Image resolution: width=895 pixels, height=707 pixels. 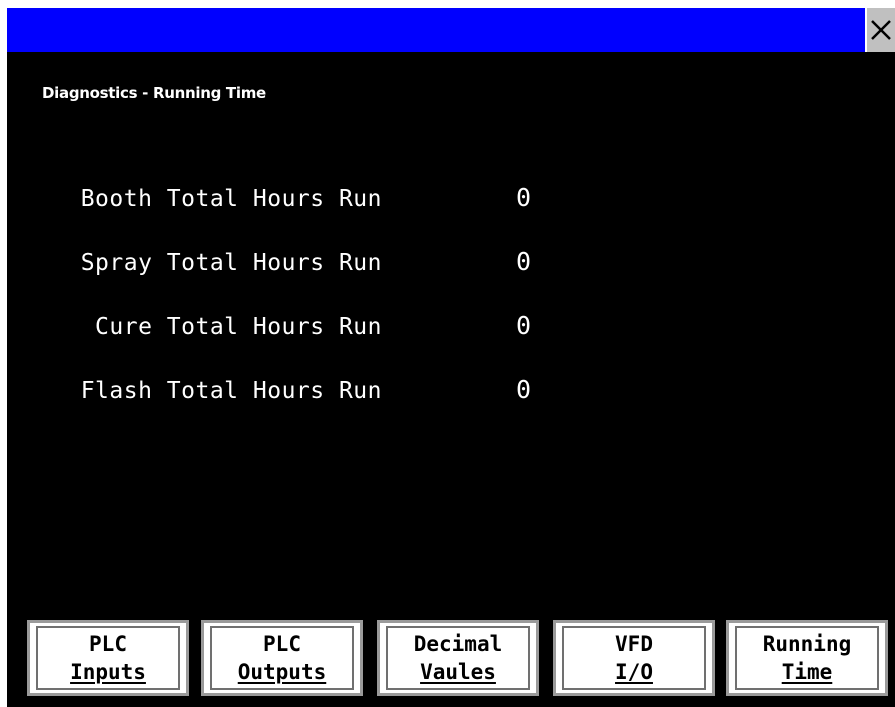 I want to click on decimal-values-button: Decimal Vaules, so click(x=458, y=658).